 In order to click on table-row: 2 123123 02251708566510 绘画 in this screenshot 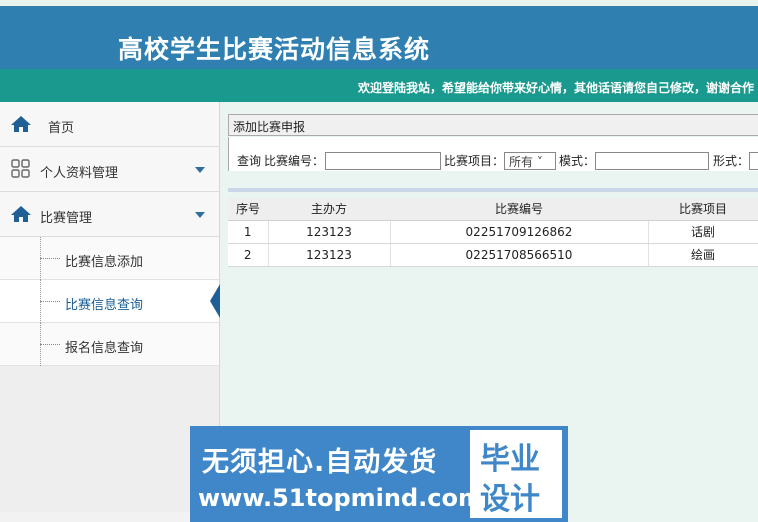, I will do `click(493, 255)`.